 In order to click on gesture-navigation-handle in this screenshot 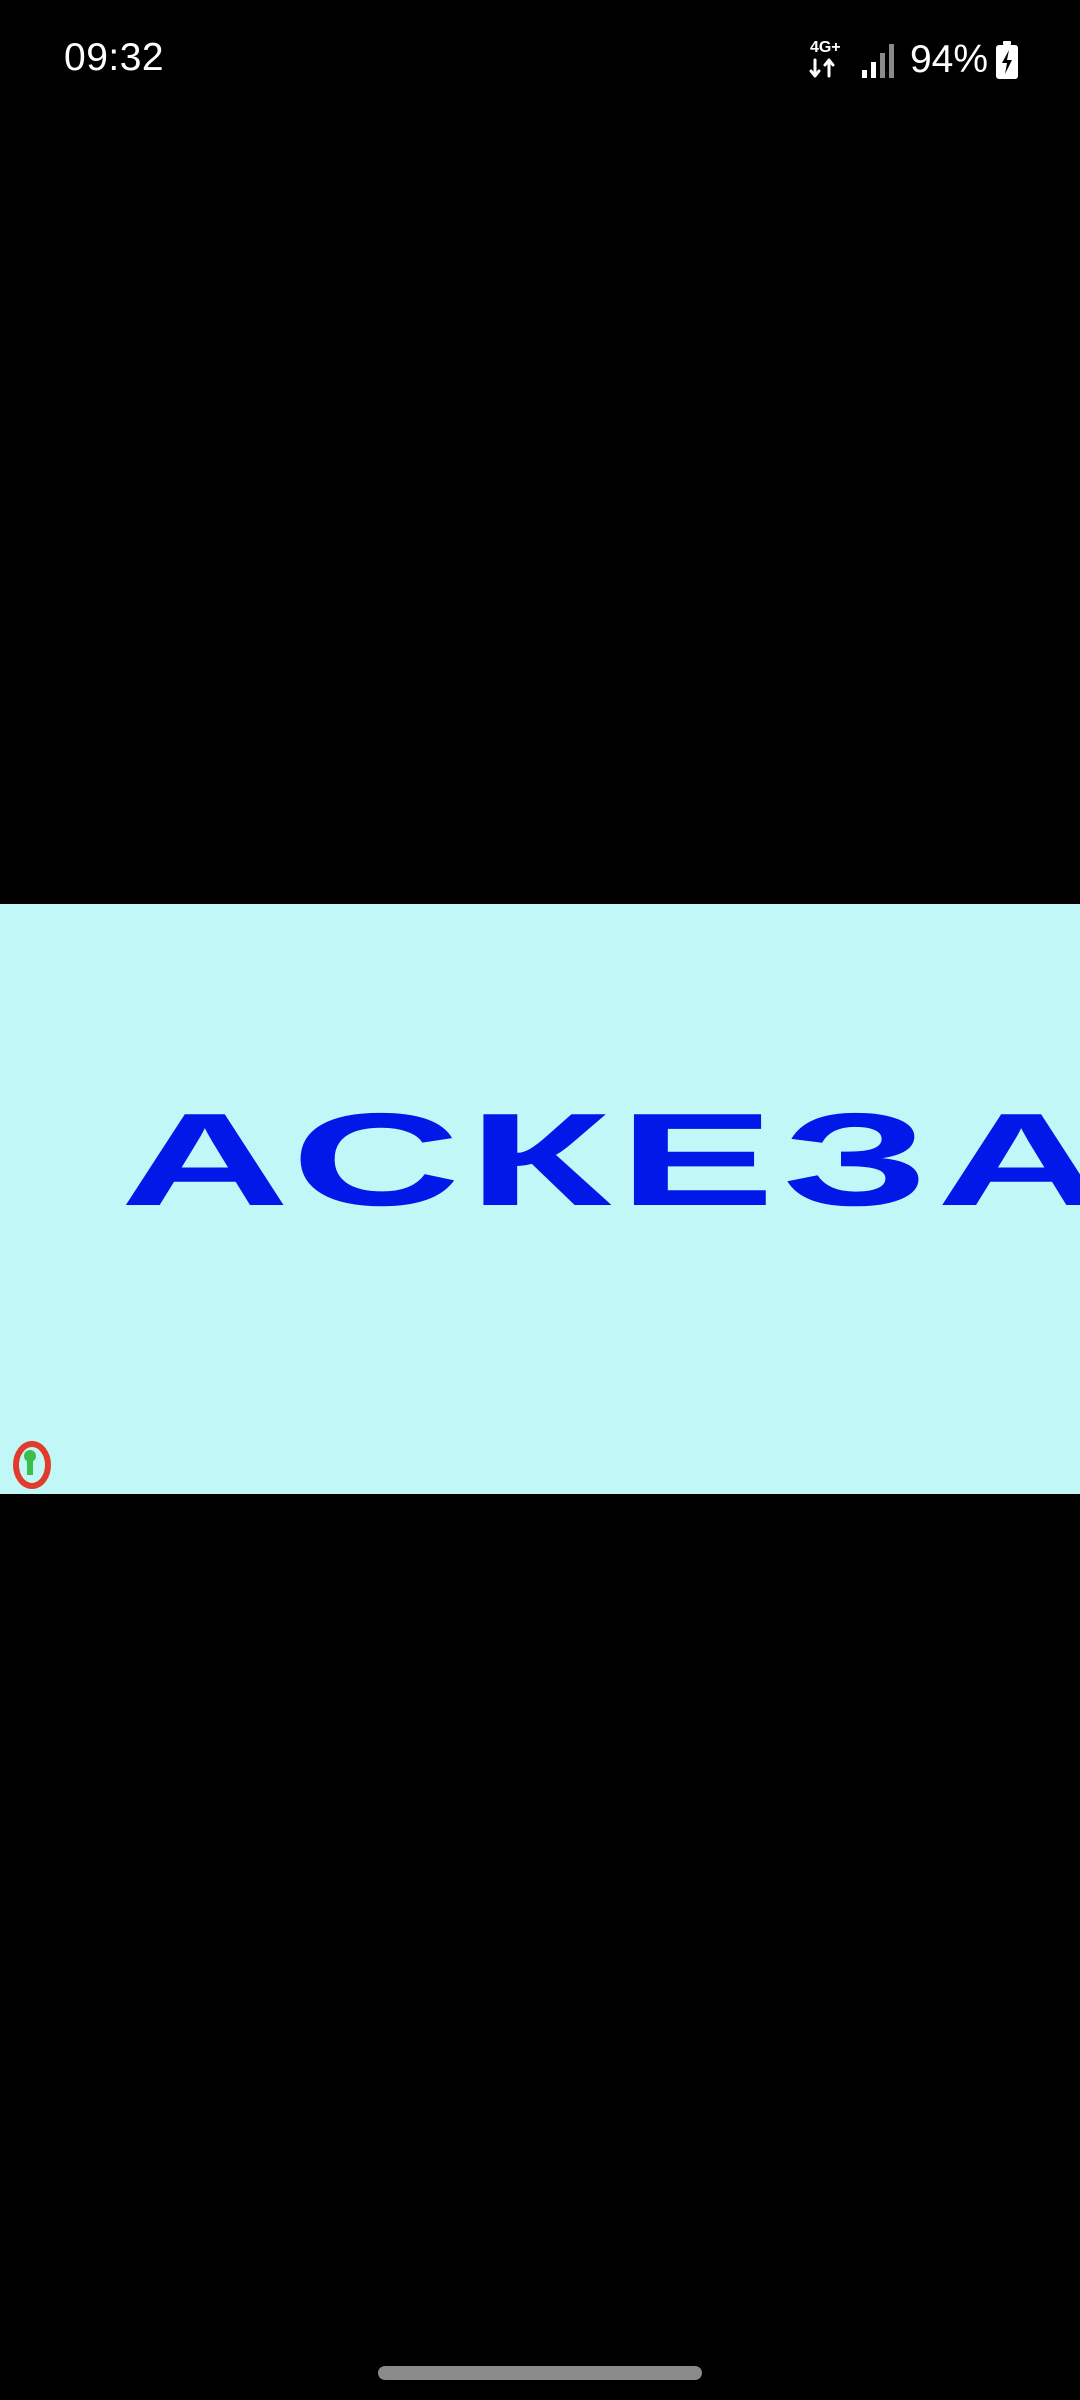, I will do `click(540, 2373)`.